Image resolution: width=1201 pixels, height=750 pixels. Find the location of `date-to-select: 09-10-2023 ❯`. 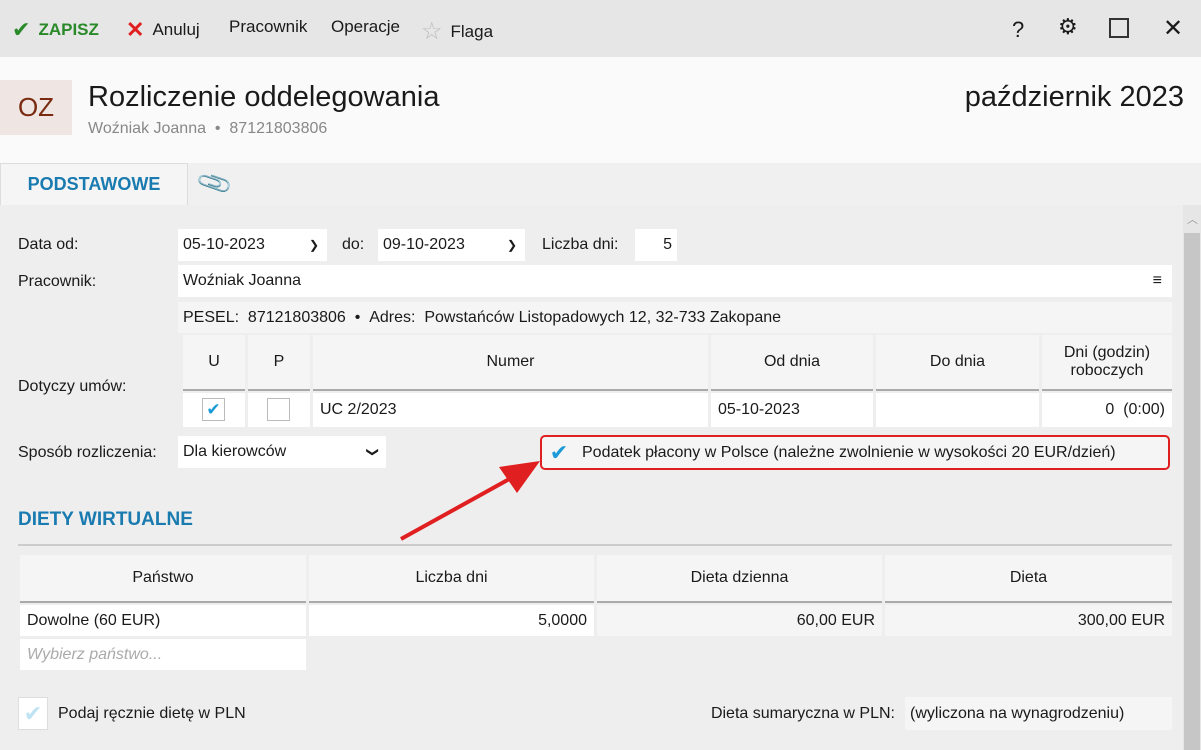

date-to-select: 09-10-2023 ❯ is located at coordinates (451, 245).